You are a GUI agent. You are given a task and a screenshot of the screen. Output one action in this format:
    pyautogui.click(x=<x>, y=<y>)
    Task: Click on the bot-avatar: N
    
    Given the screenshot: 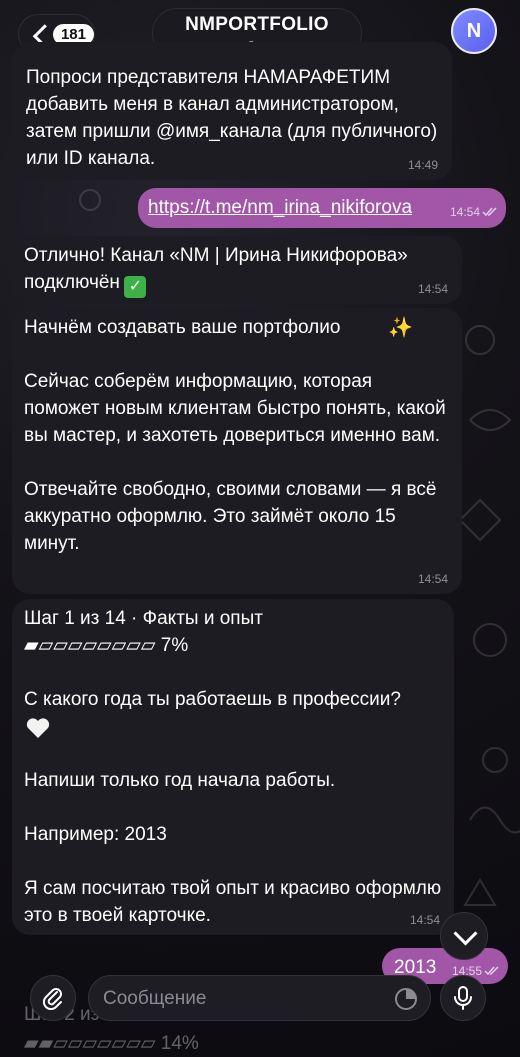 What is the action you would take?
    pyautogui.click(x=474, y=31)
    